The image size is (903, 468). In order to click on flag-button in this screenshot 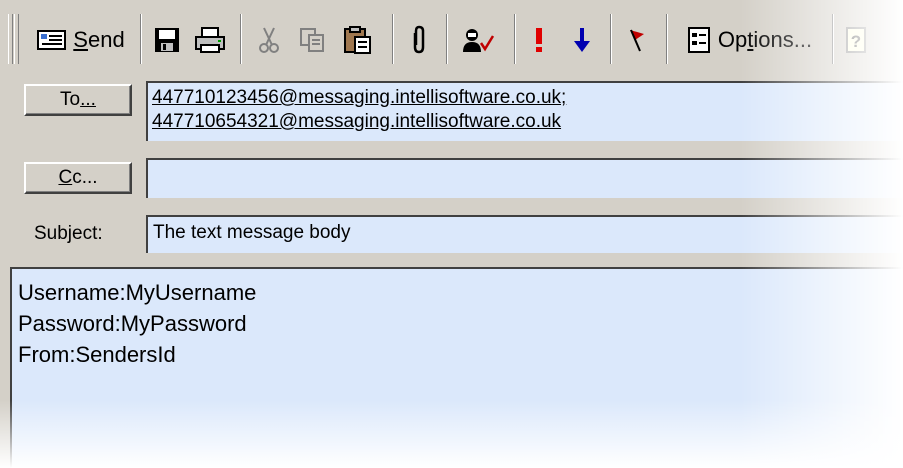, I will do `click(637, 40)`.